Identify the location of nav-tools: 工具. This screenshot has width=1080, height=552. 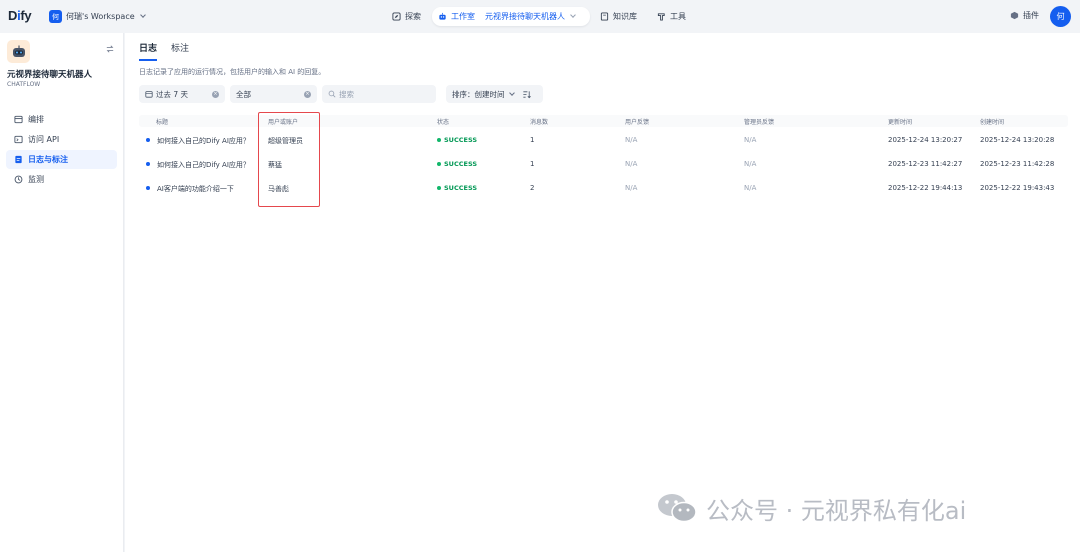
(671, 16).